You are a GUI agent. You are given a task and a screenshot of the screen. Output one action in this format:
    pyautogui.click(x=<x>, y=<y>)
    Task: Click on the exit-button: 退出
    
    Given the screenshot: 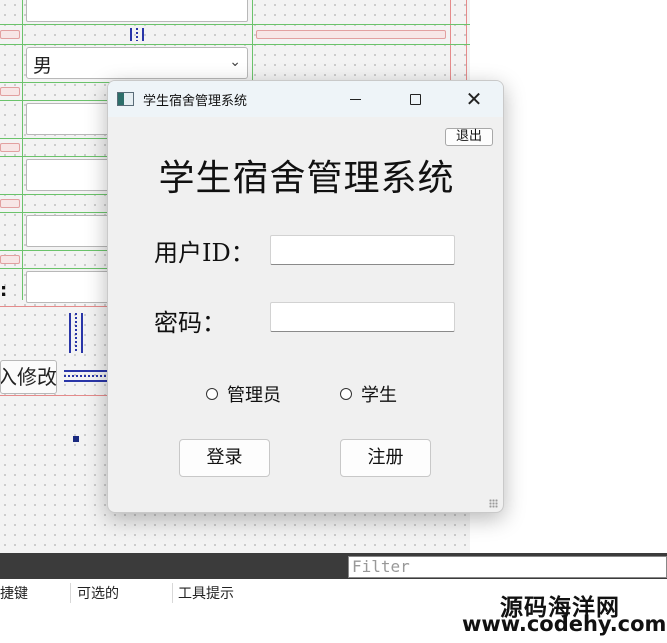 What is the action you would take?
    pyautogui.click(x=469, y=137)
    